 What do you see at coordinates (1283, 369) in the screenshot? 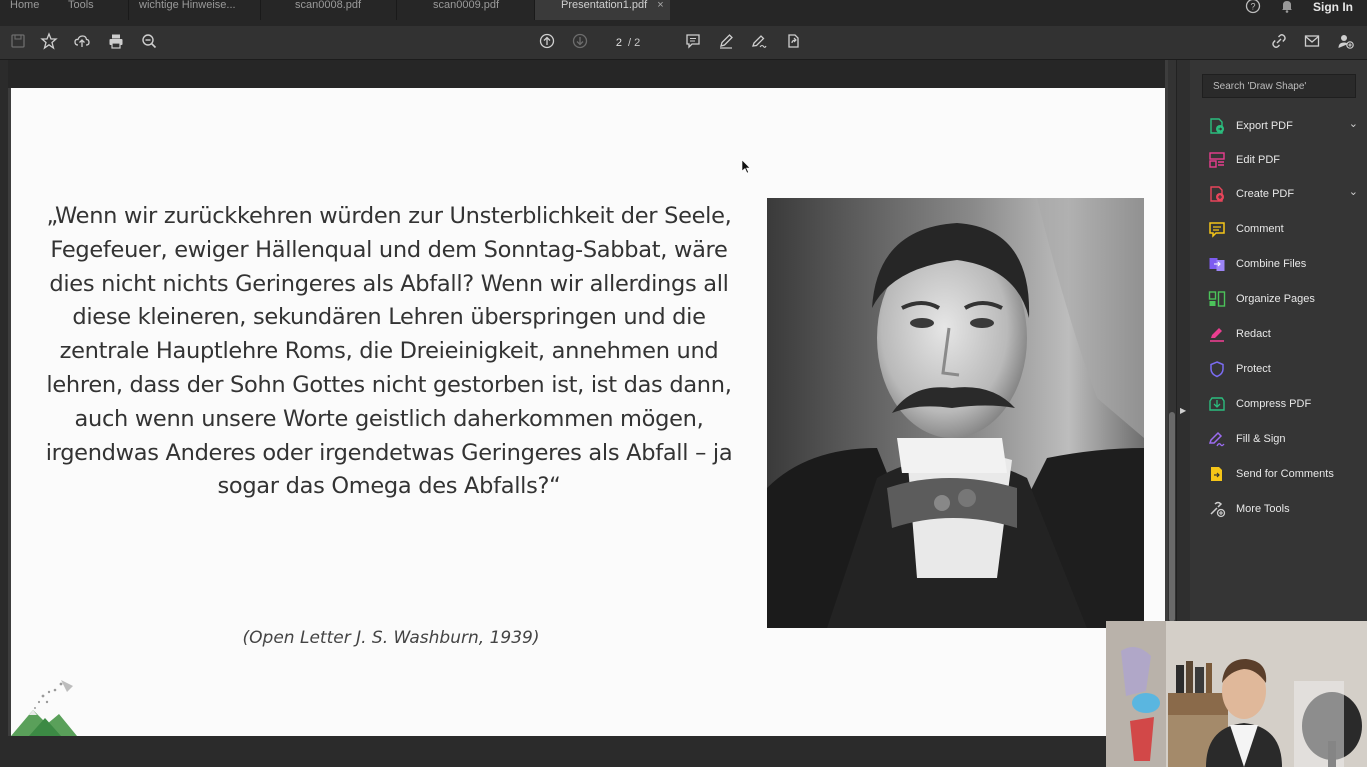
I see `tool-protect: Protect` at bounding box center [1283, 369].